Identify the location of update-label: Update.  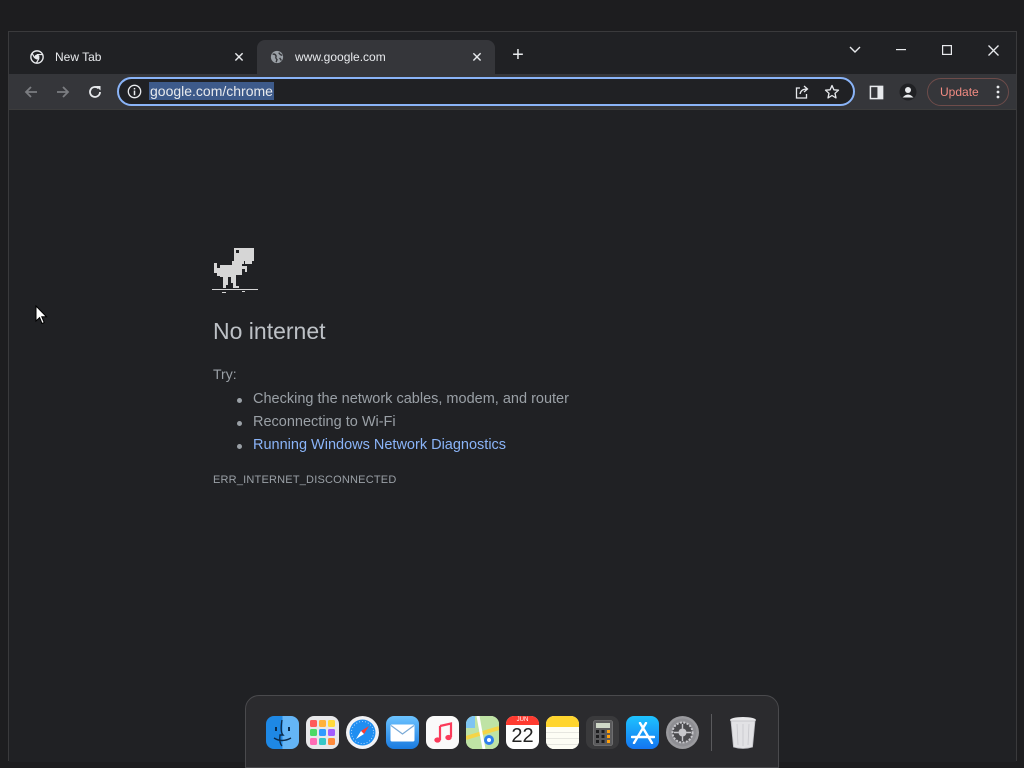
(959, 92).